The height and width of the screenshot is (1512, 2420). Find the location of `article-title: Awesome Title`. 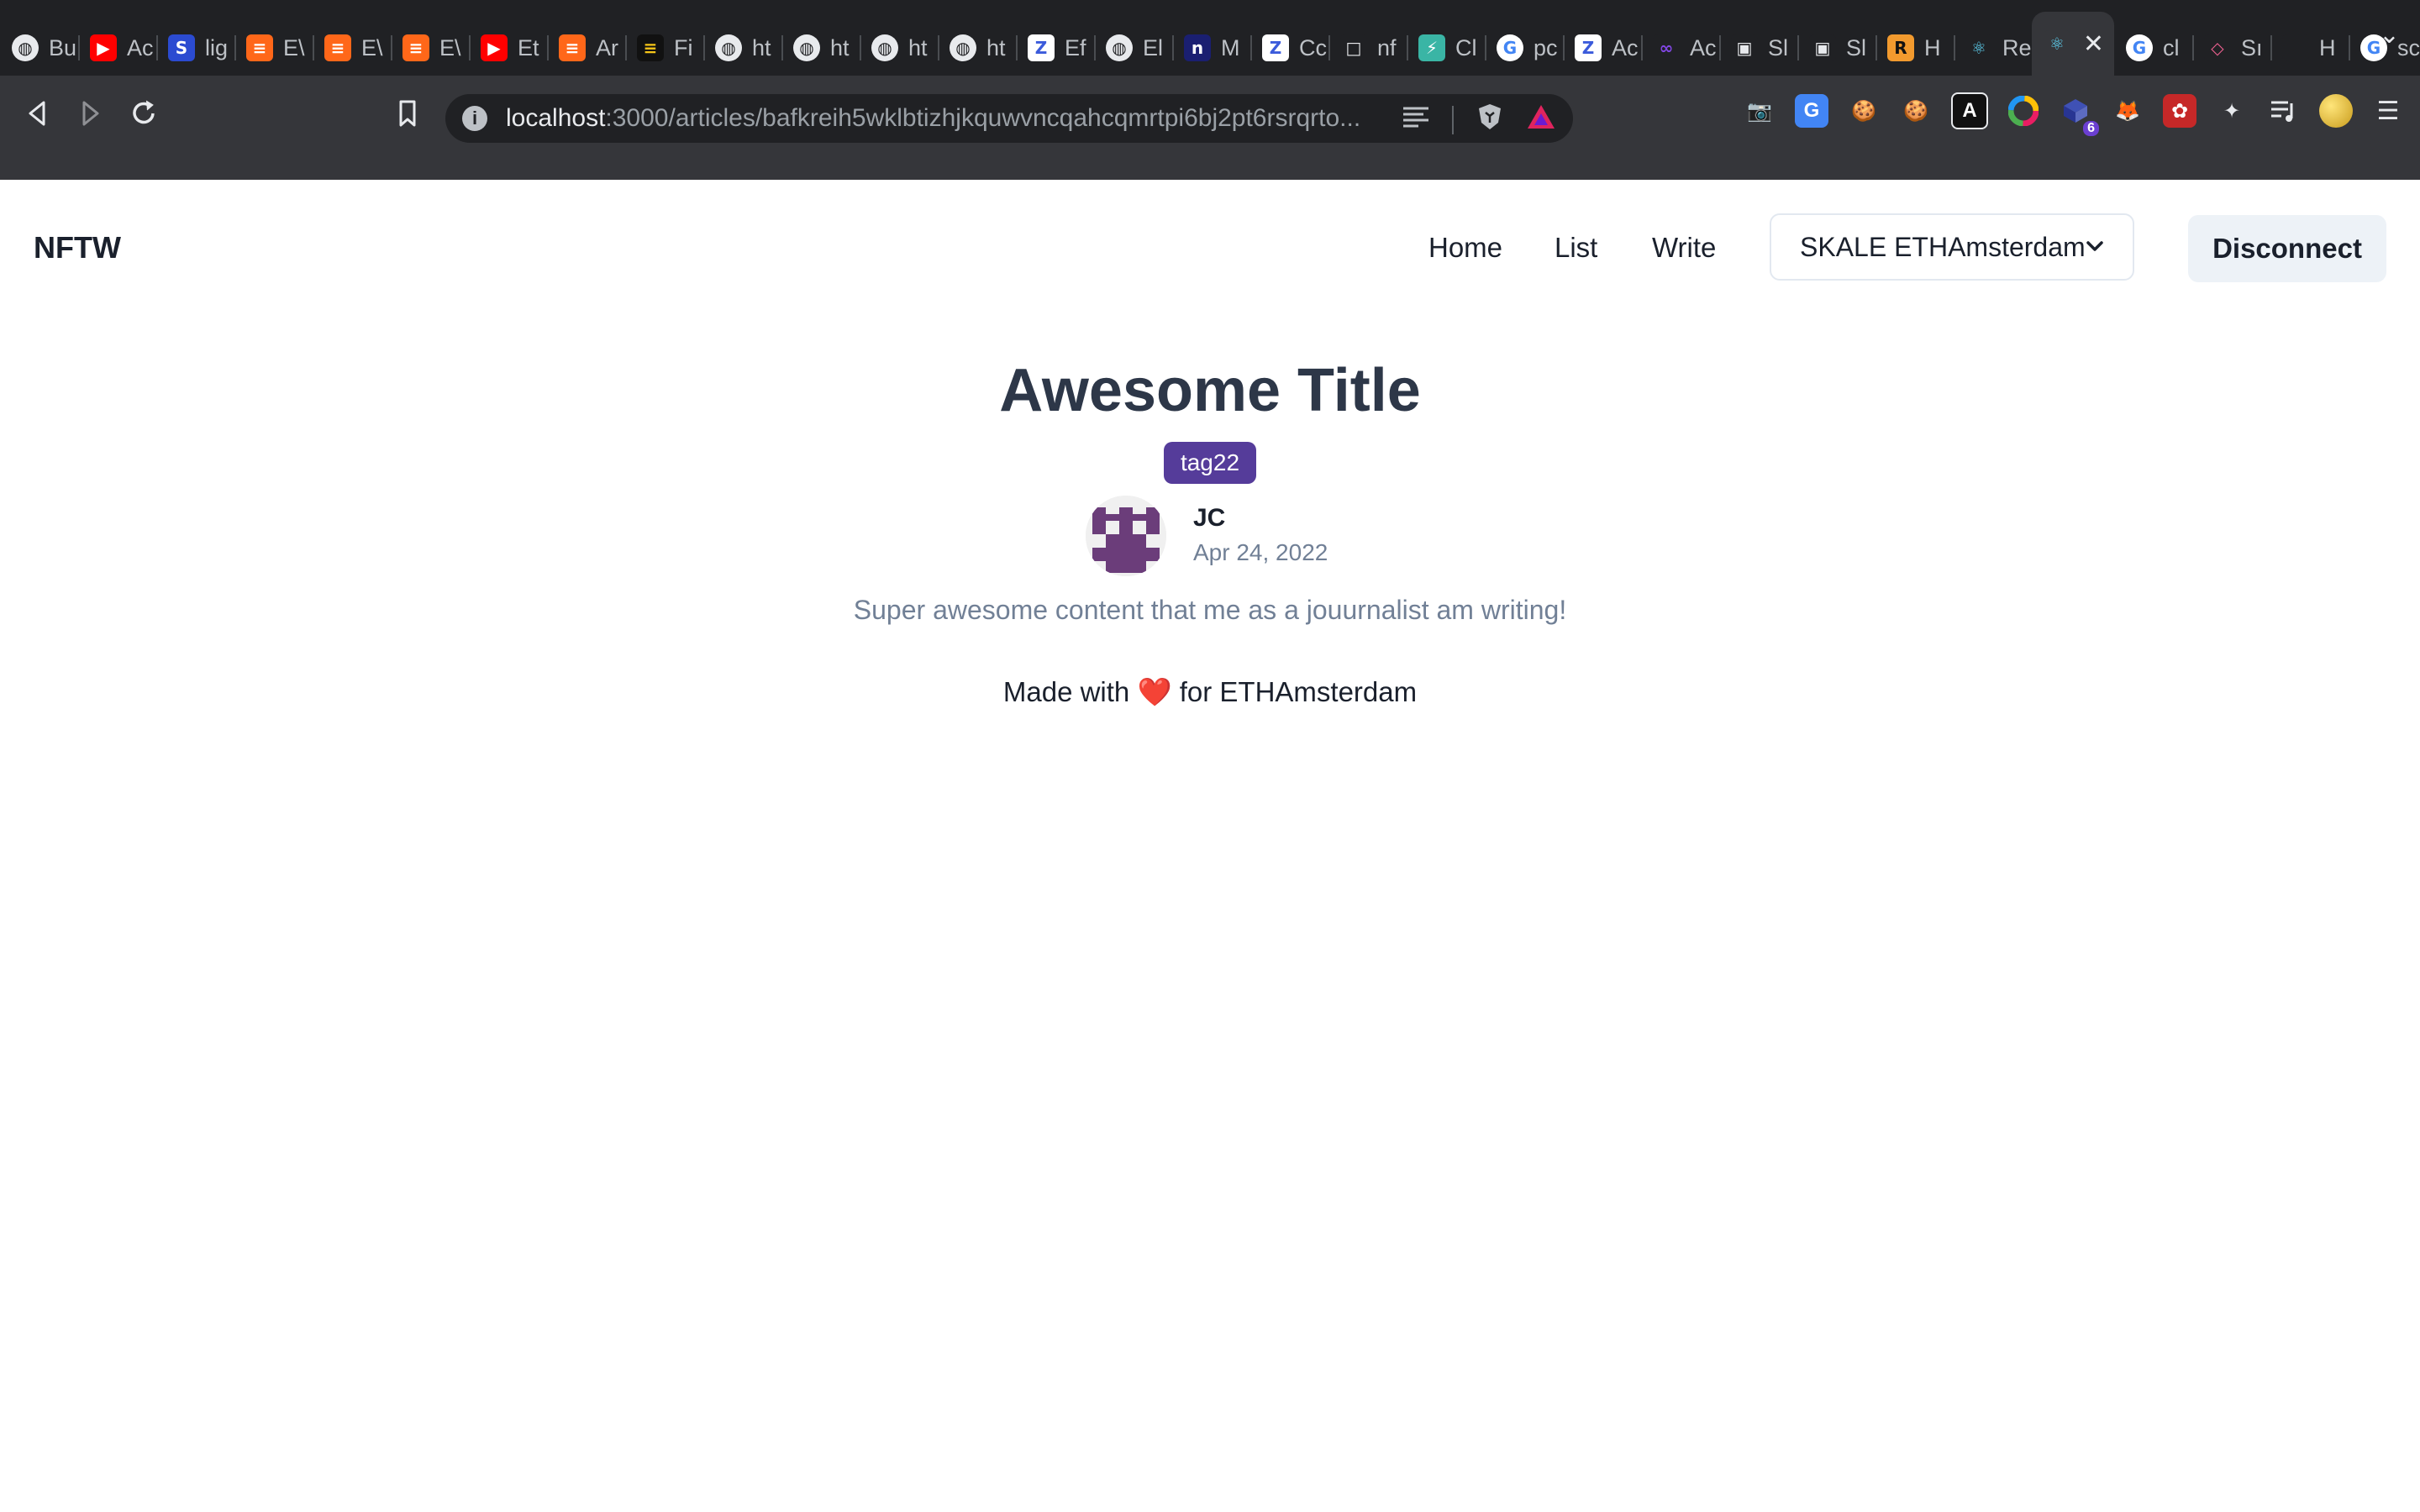

article-title: Awesome Title is located at coordinates (1210, 390).